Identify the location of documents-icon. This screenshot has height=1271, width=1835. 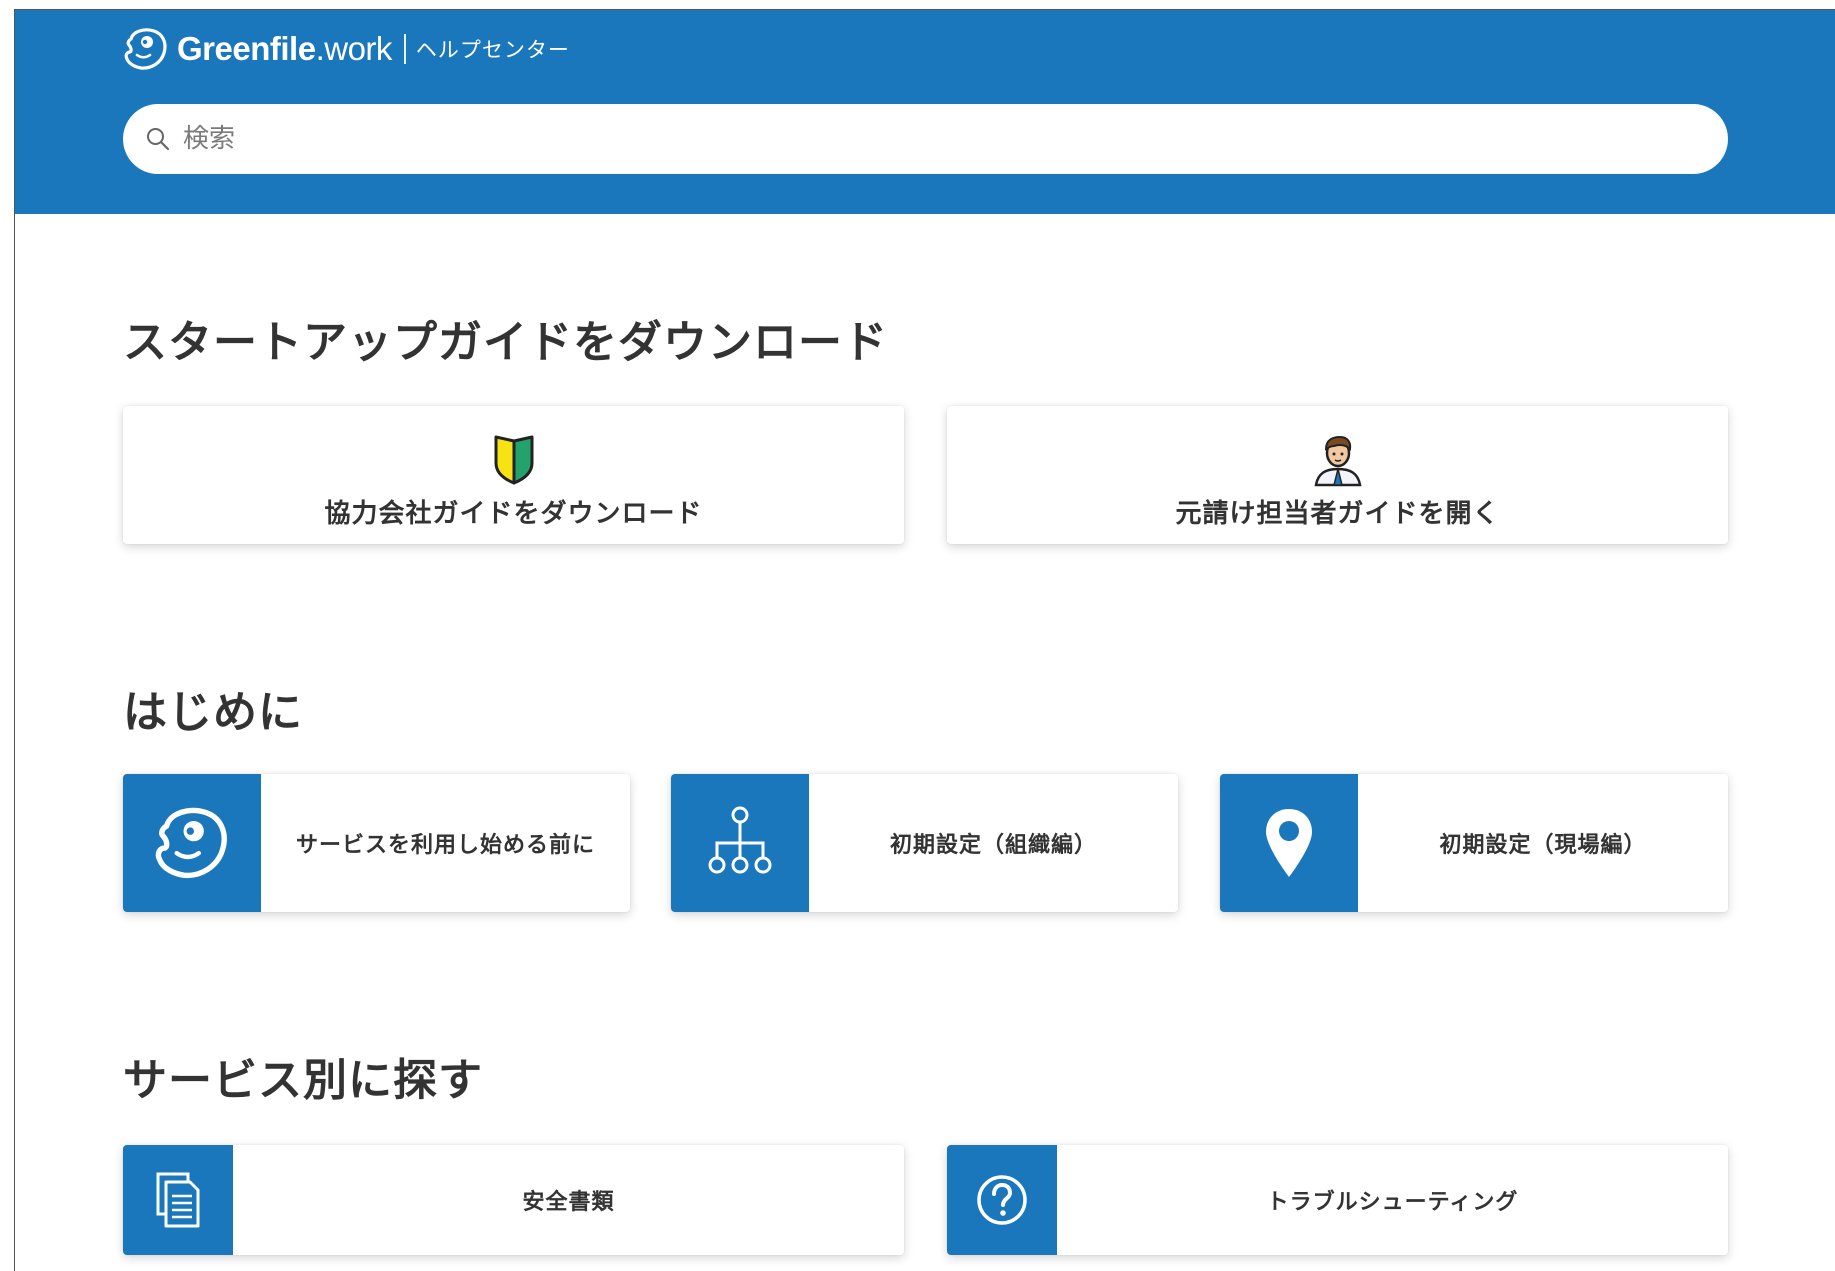
(178, 1200).